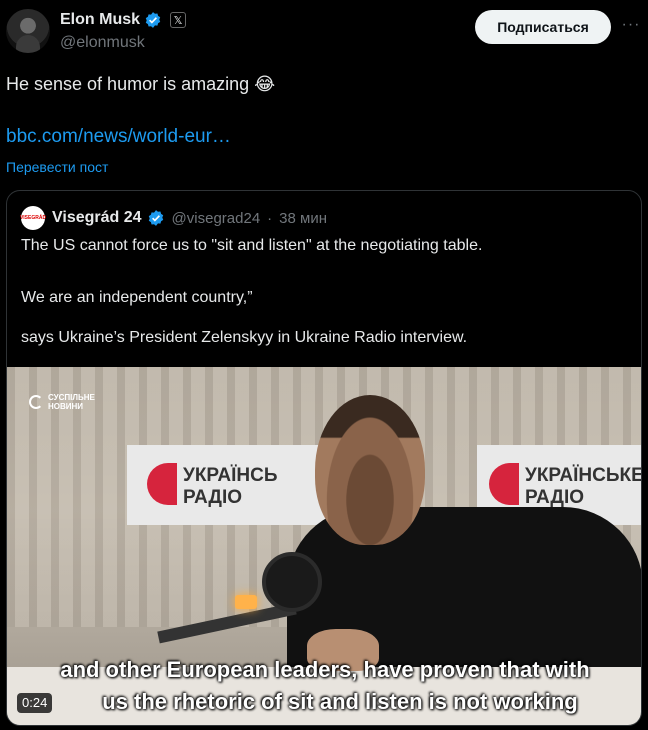 Image resolution: width=648 pixels, height=730 pixels. I want to click on quoted-author-handle: @visegrad24, so click(216, 218).